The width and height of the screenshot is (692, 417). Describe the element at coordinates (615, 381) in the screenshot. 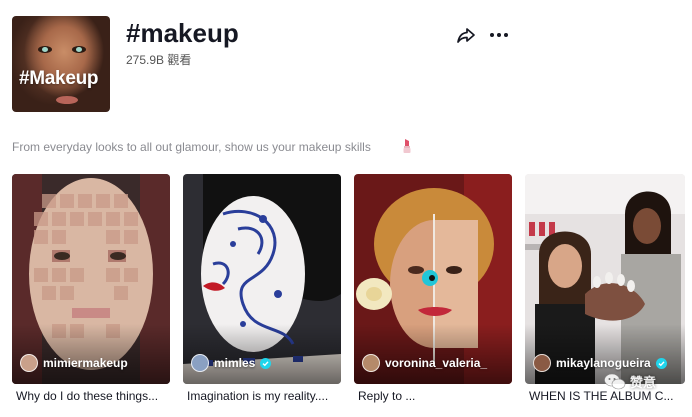

I see `wechat-icon` at that location.